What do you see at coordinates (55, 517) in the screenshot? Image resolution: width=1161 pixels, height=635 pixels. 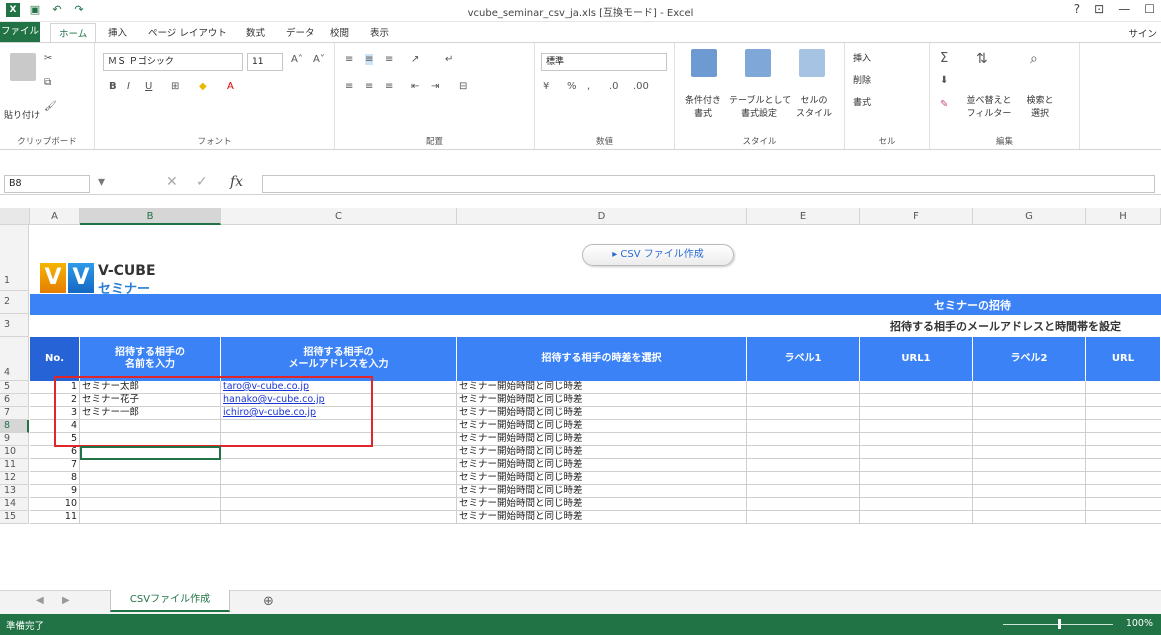 I see `cell-no: 11` at bounding box center [55, 517].